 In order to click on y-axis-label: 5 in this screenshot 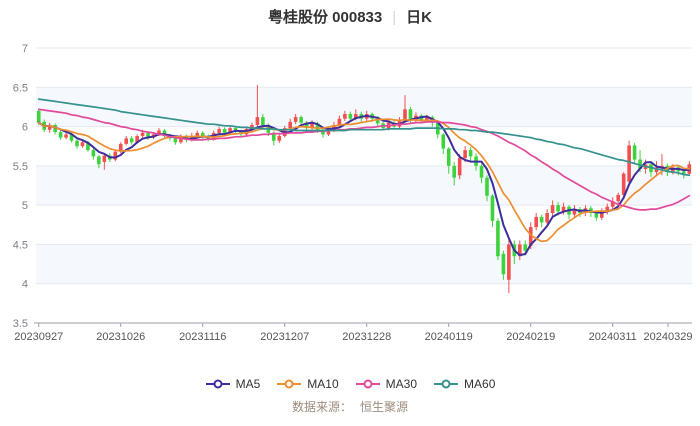, I will do `click(25, 206)`.